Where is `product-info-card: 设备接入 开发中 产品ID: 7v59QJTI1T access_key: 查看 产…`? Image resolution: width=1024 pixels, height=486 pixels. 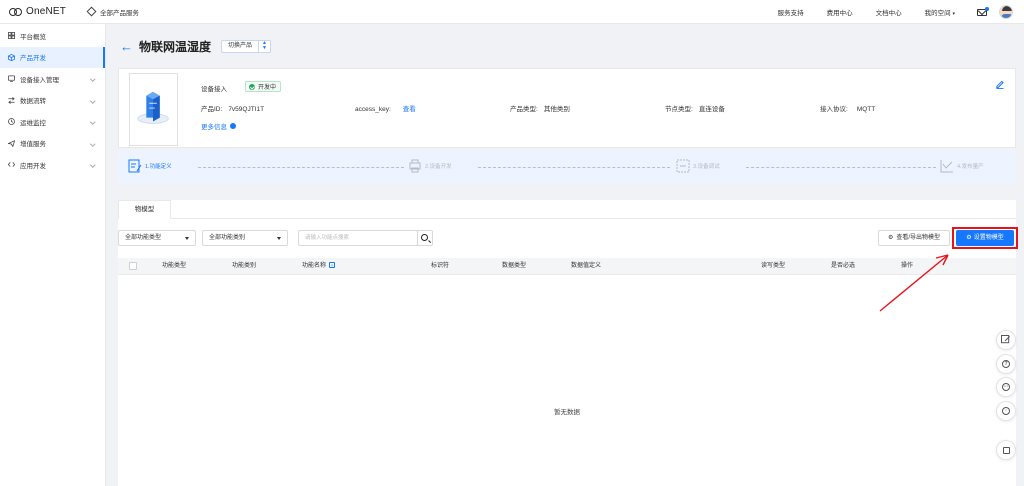 product-info-card: 设备接入 开发中 产品ID: 7v59QJTI1T access_key: 查看 产… is located at coordinates (567, 108).